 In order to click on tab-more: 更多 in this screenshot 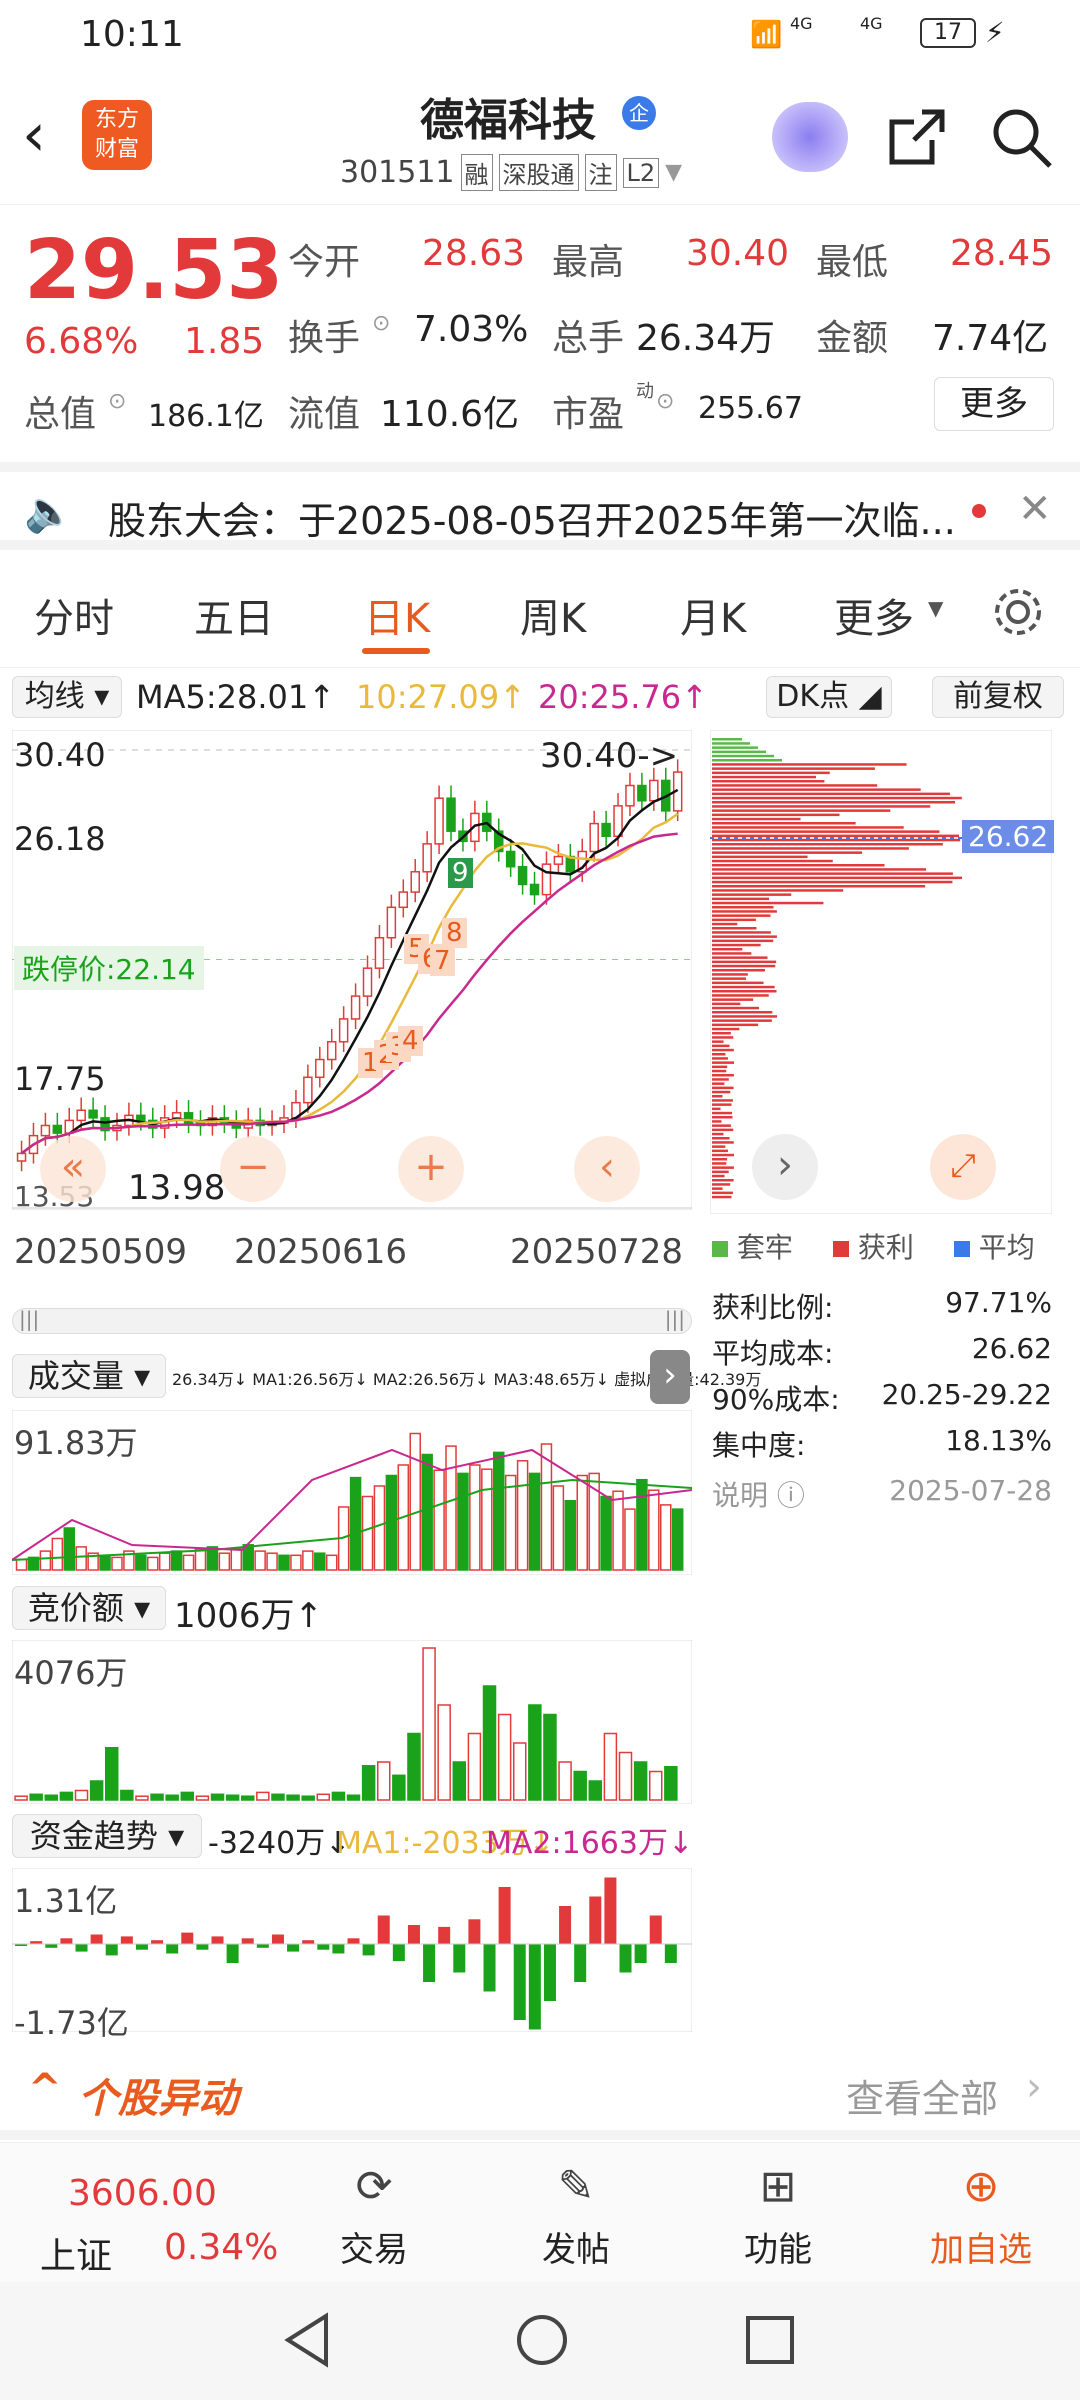, I will do `click(874, 615)`.